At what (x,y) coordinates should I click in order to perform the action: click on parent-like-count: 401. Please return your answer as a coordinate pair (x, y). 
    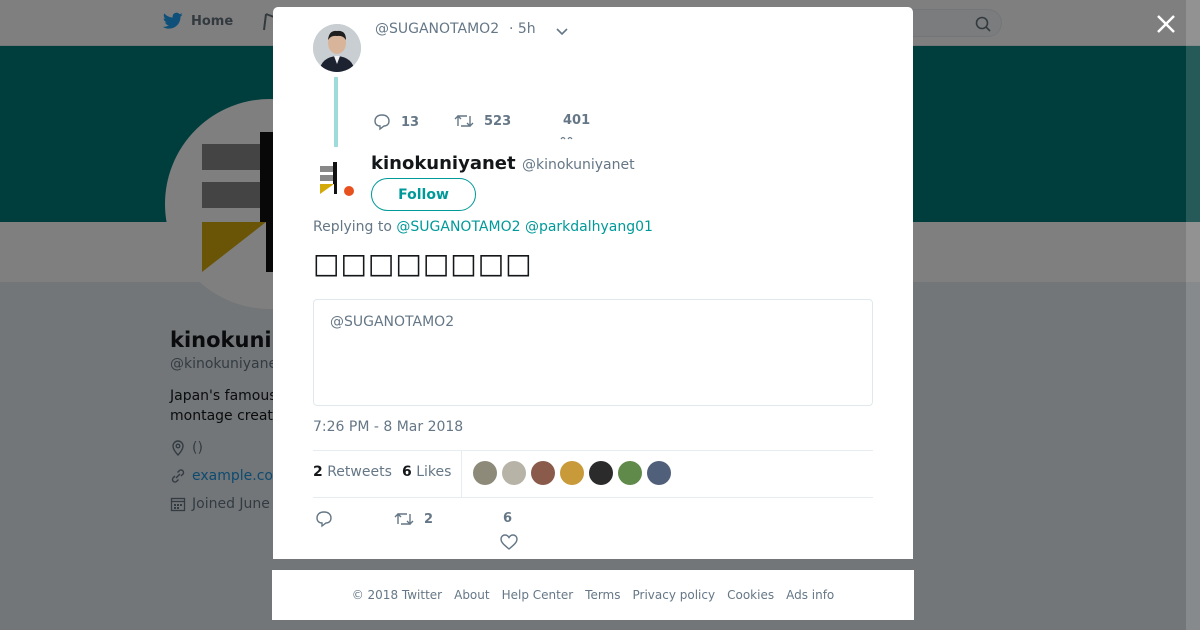
    Looking at the image, I should click on (577, 120).